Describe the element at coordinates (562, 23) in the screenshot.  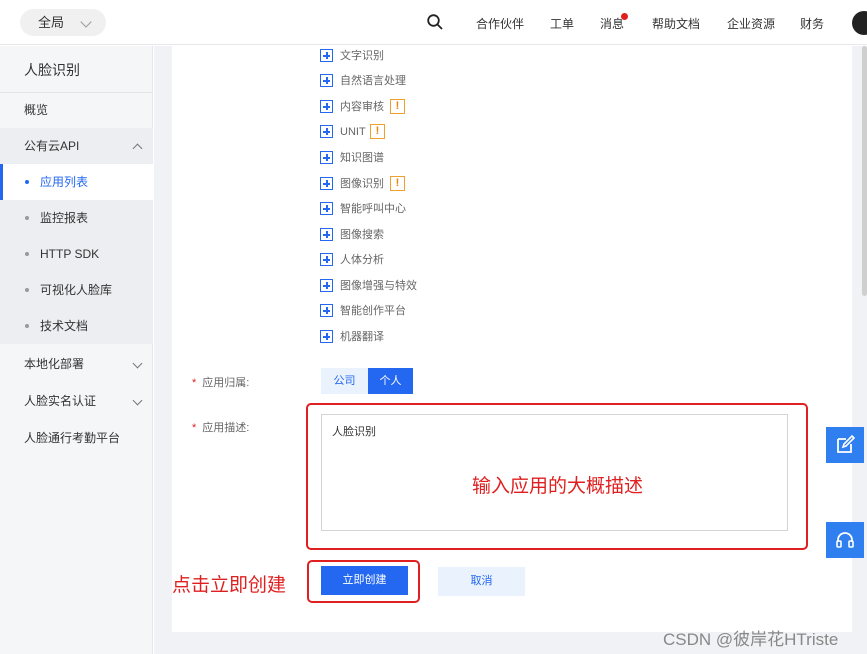
I see `nav-tickets: 工单` at that location.